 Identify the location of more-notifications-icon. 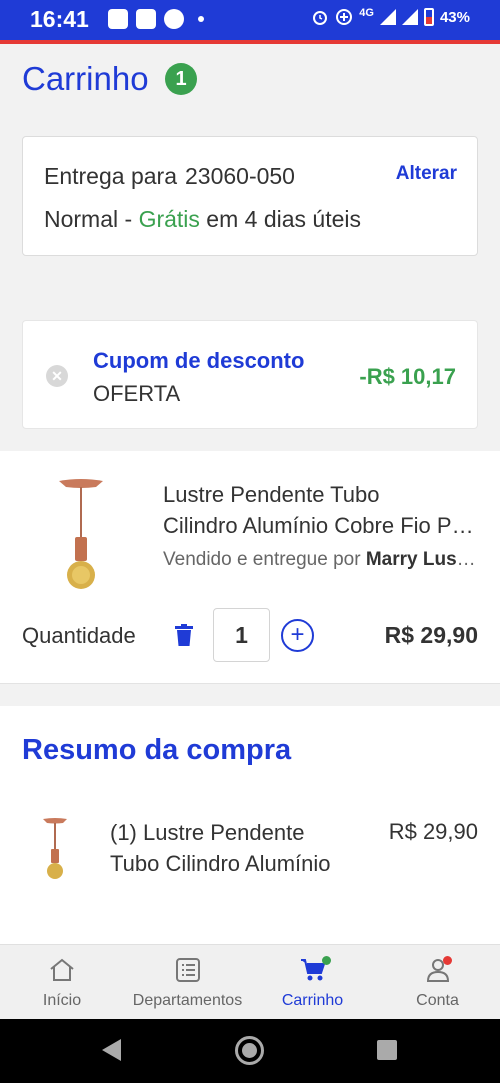
(201, 19).